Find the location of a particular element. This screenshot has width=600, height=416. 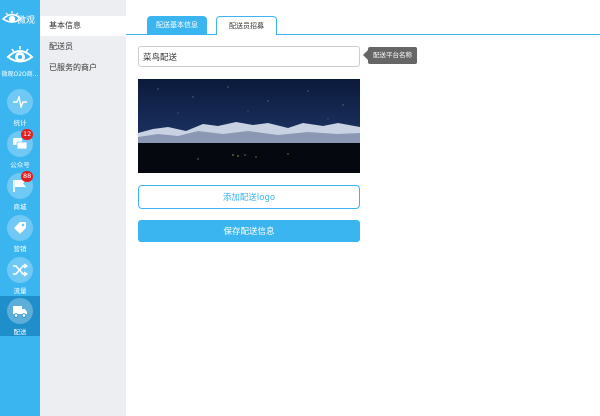

icon-rail: 微观 微观O2O商... 统计 12 公众号 88 商城 营销 流量 配送 is located at coordinates (20, 208).